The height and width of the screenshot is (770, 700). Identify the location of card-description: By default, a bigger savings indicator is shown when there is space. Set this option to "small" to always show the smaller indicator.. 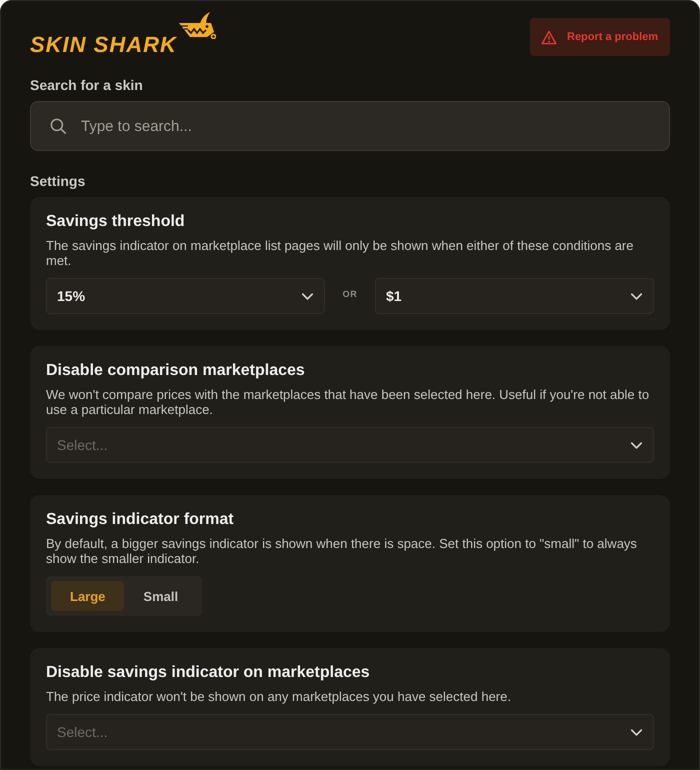
(342, 551).